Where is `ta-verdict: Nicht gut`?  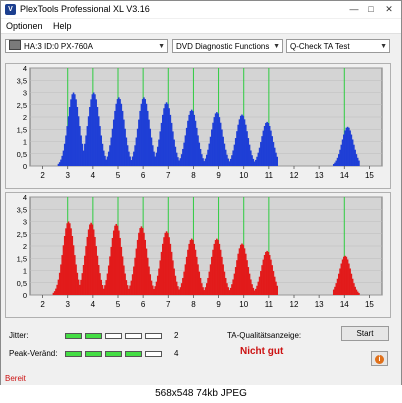
ta-verdict: Nicht gut is located at coordinates (262, 351).